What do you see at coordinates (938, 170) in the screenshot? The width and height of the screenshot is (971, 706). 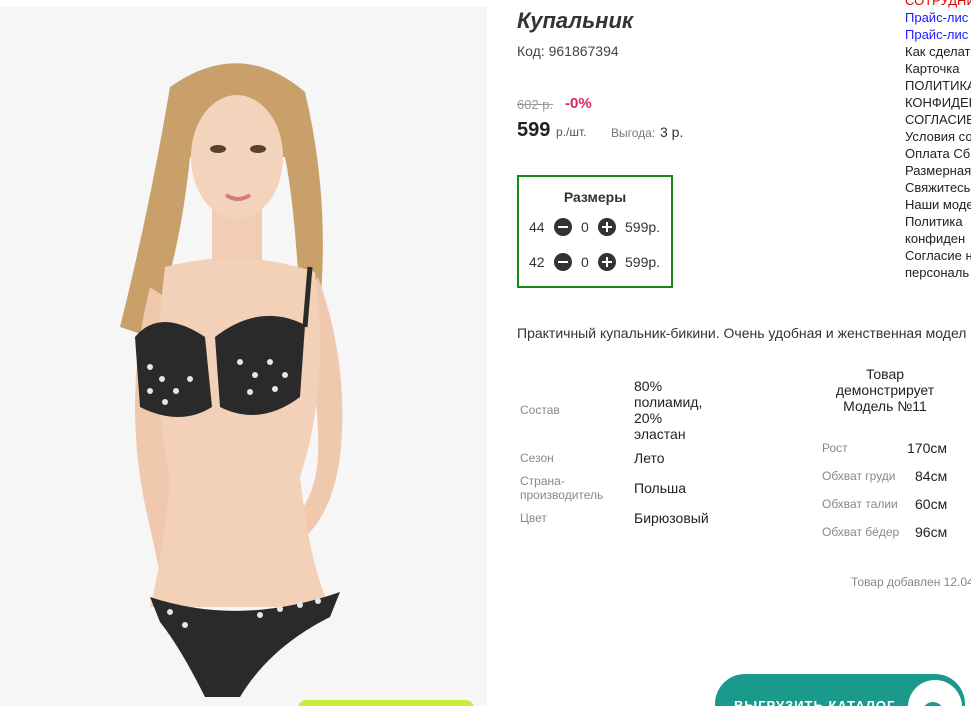 I see `side-link: Размерная` at bounding box center [938, 170].